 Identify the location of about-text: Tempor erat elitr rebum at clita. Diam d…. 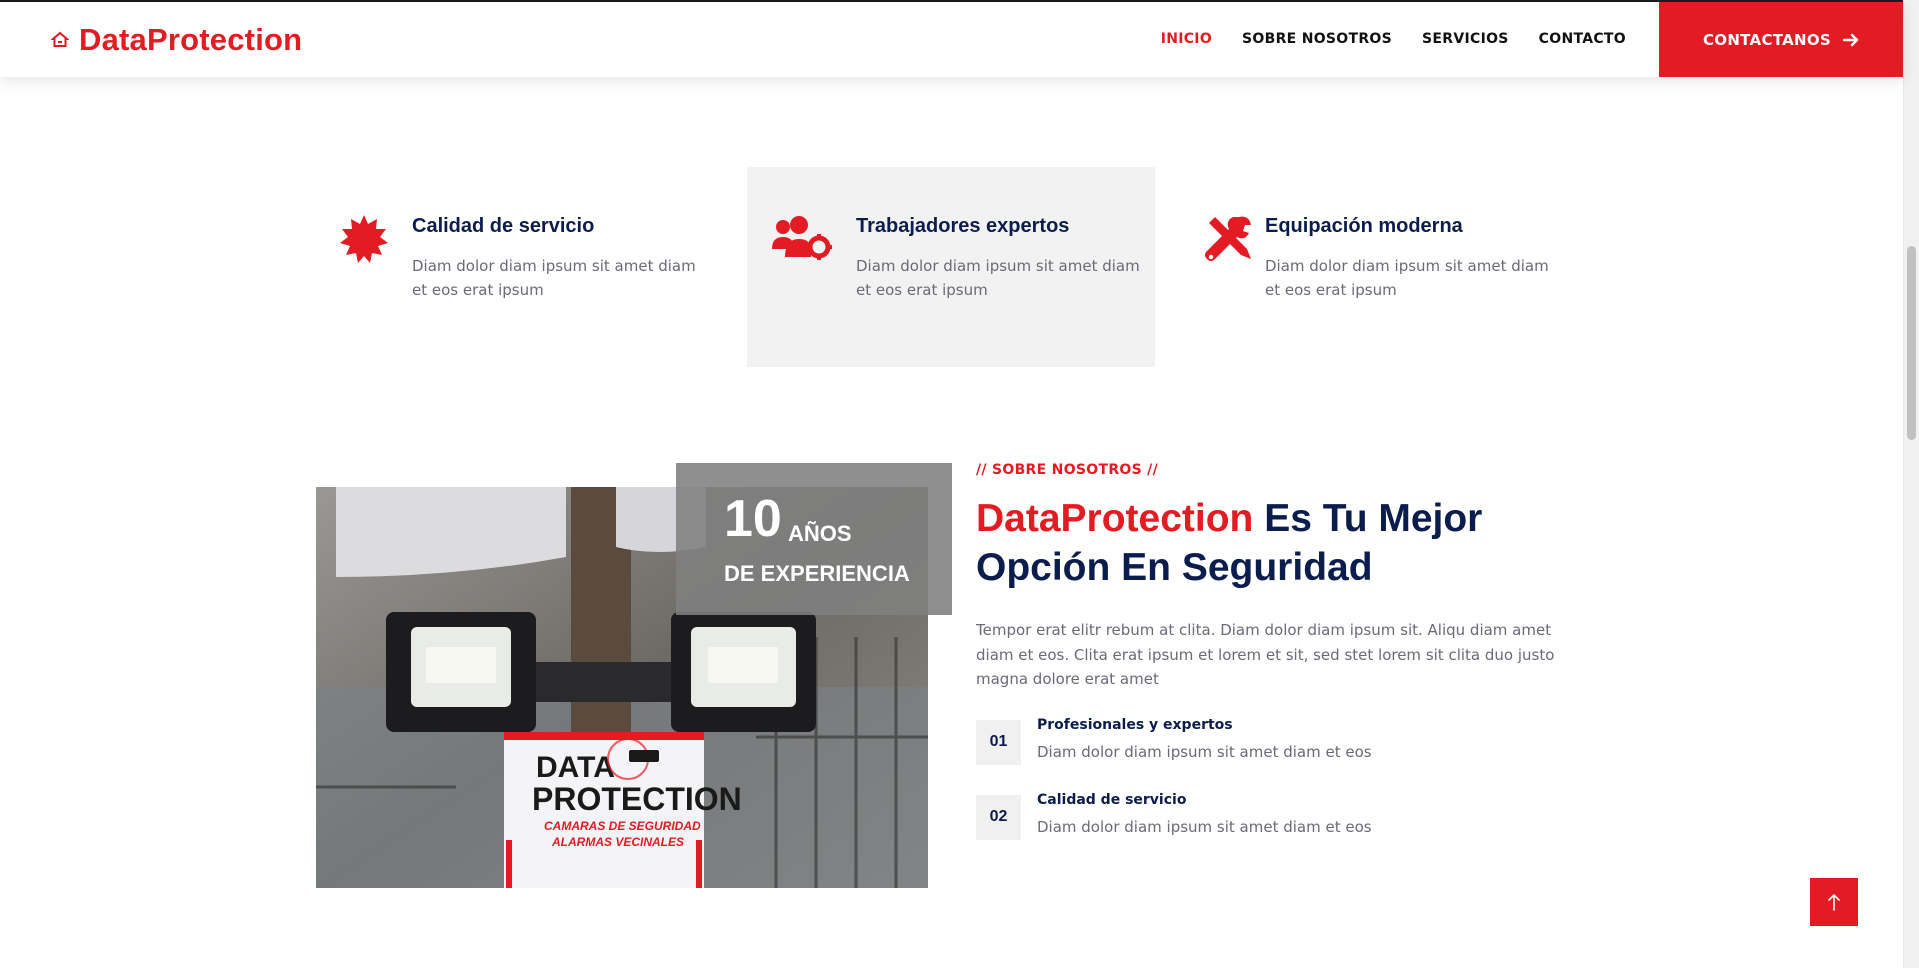
(1265, 654).